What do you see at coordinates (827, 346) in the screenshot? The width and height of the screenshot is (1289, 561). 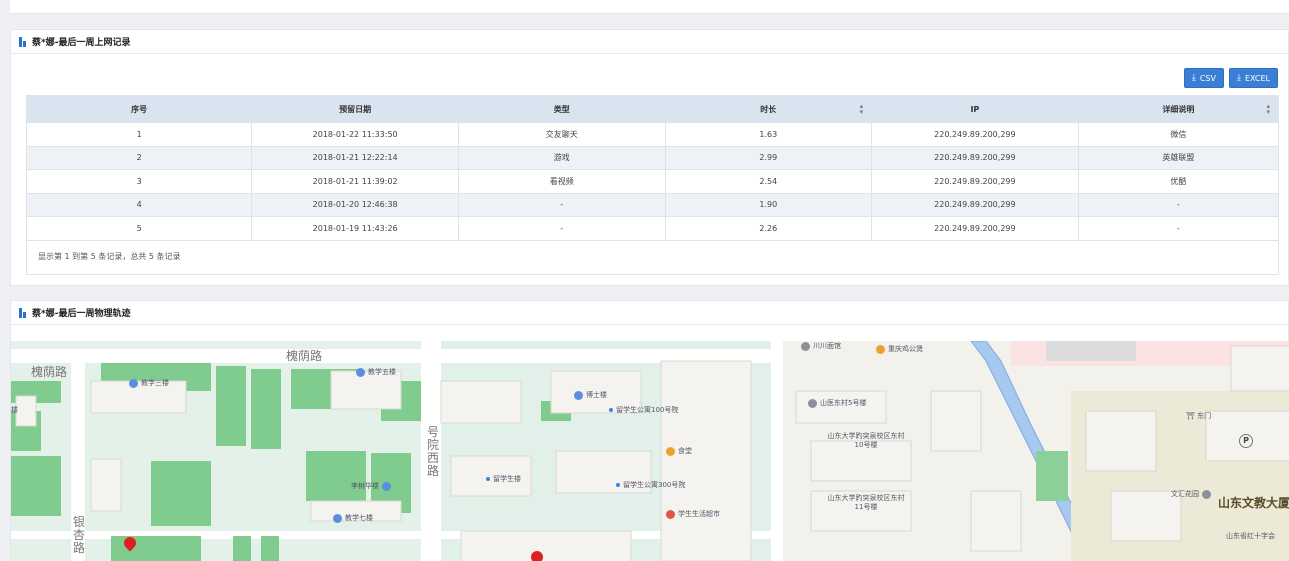 I see `poi-label: 川川面馆` at bounding box center [827, 346].